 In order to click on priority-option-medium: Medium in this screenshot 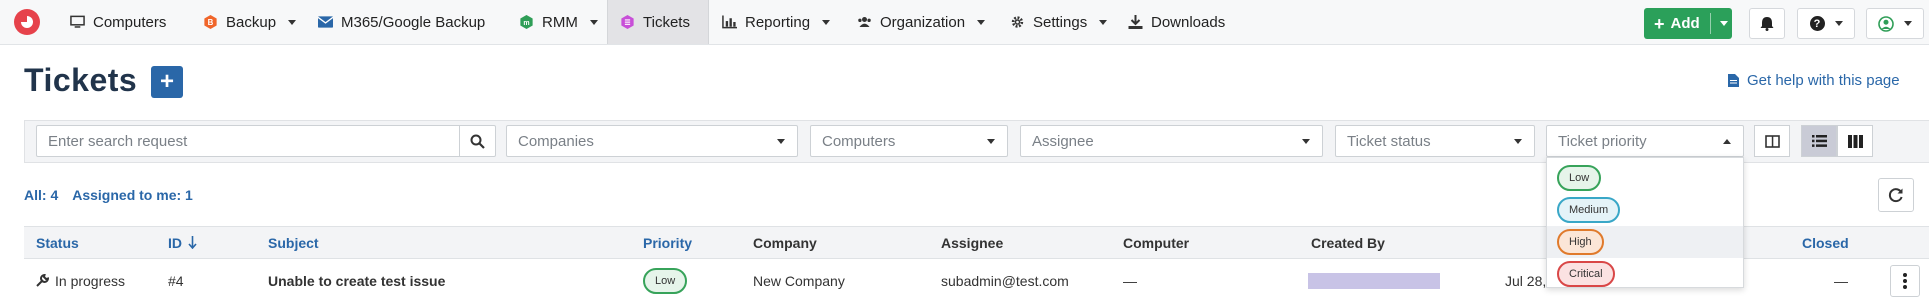, I will do `click(1645, 210)`.